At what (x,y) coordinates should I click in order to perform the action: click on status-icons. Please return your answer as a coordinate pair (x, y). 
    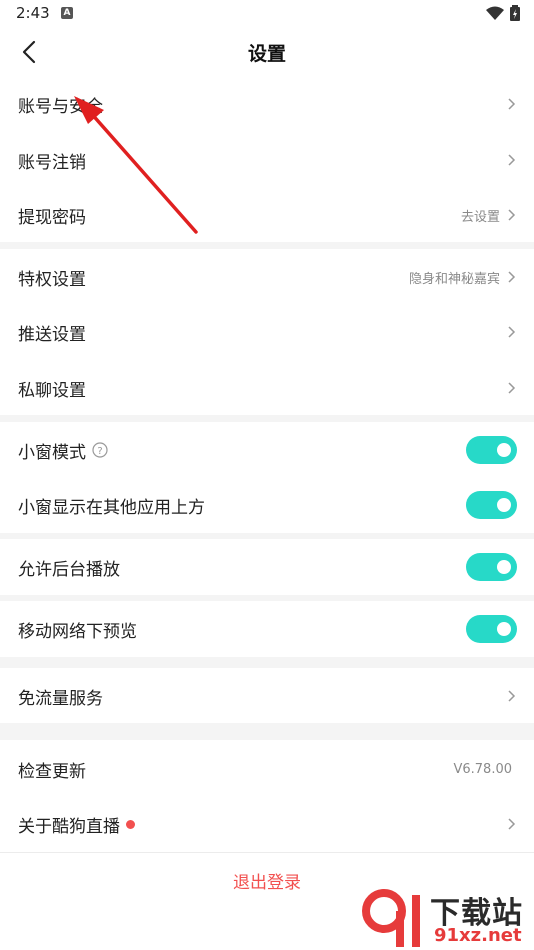
    Looking at the image, I should click on (503, 13).